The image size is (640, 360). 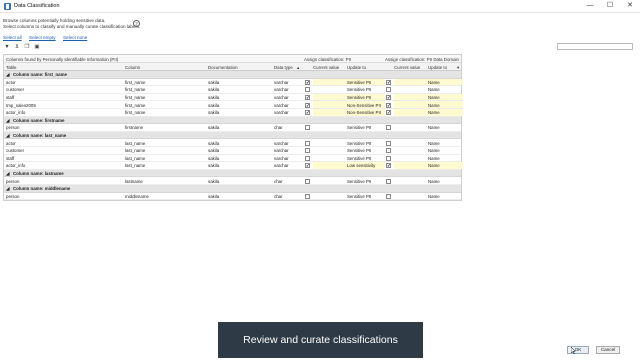 I want to click on select-empty-link: Select empty, so click(x=42, y=37).